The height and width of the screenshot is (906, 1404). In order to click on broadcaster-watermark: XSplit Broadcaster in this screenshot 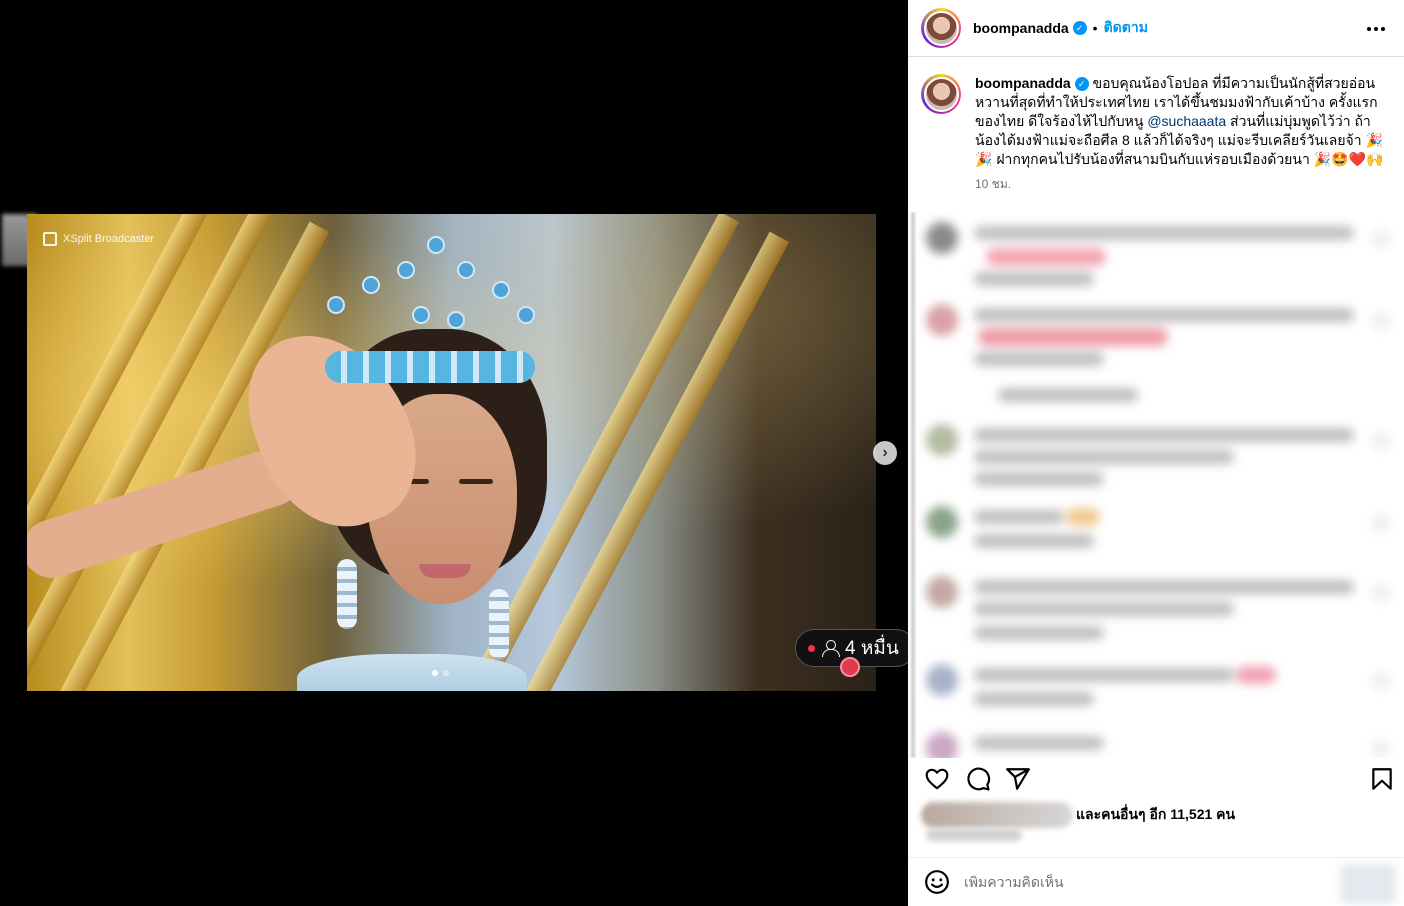, I will do `click(98, 239)`.